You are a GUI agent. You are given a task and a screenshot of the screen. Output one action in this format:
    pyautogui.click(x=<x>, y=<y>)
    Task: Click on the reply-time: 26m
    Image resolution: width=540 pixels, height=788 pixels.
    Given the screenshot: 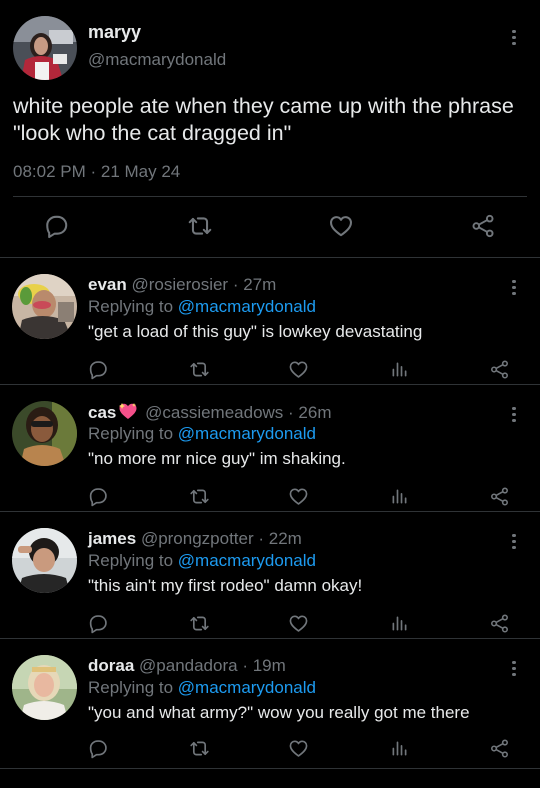 What is the action you would take?
    pyautogui.click(x=314, y=412)
    